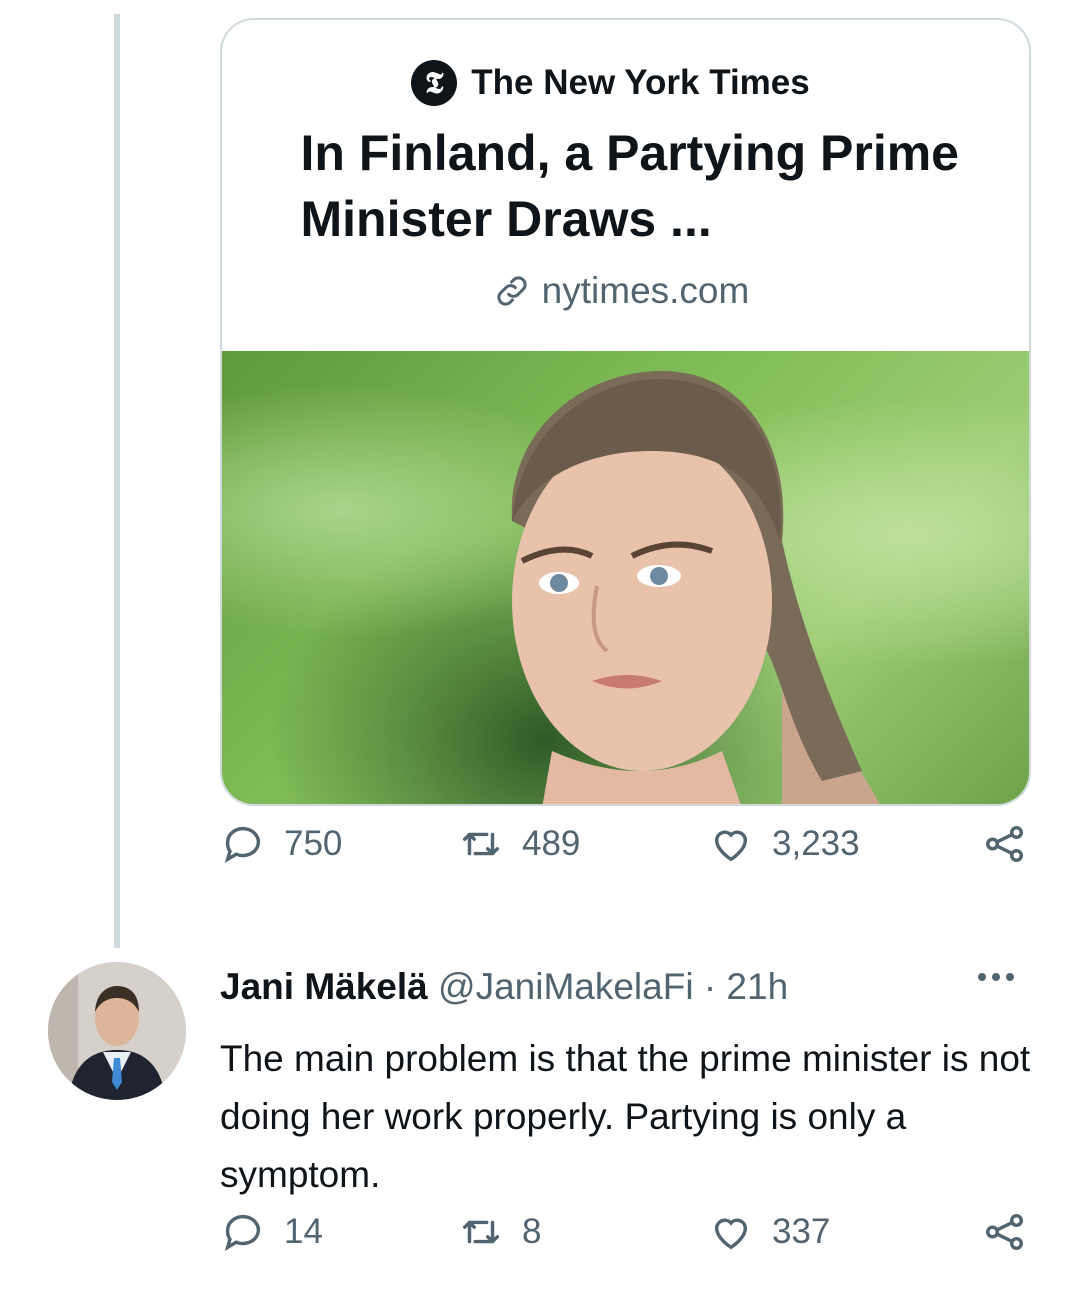 The height and width of the screenshot is (1316, 1080). I want to click on avatar, so click(117, 1031).